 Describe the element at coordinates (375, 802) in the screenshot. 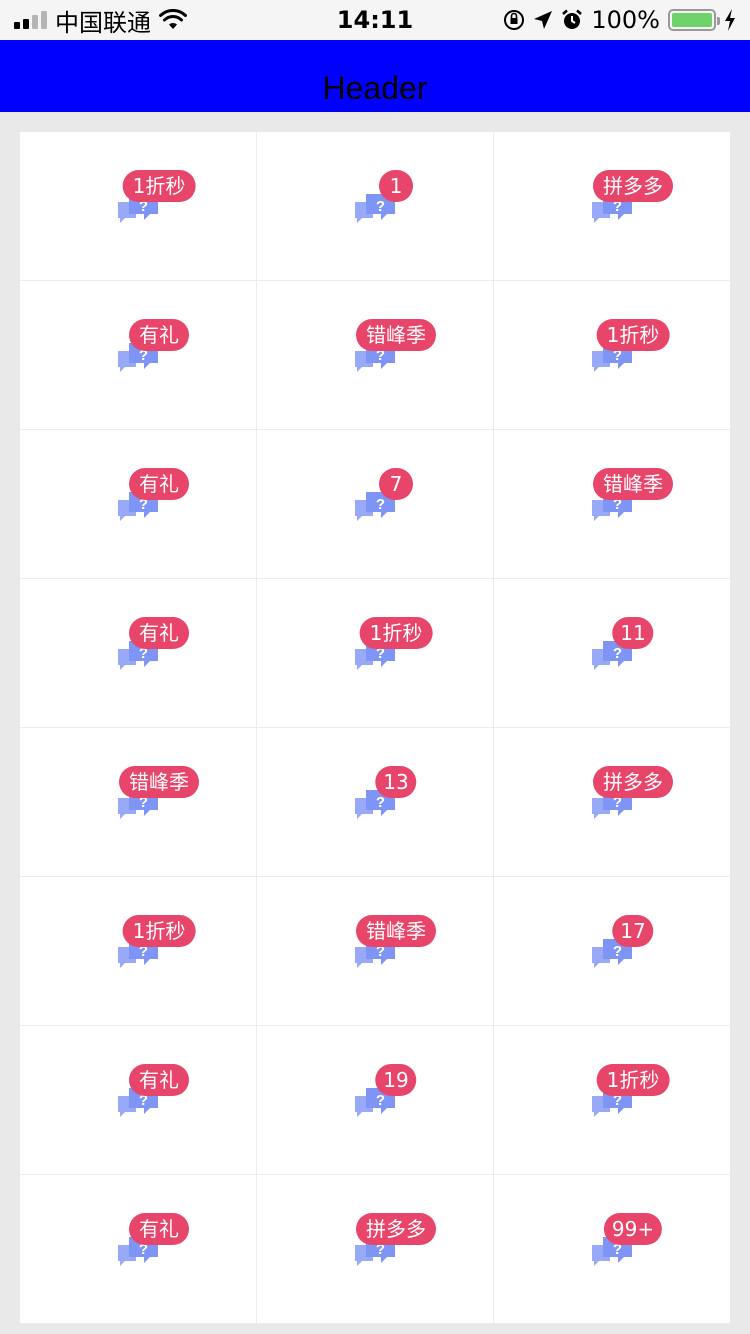

I see `grid-item: ? 13` at that location.